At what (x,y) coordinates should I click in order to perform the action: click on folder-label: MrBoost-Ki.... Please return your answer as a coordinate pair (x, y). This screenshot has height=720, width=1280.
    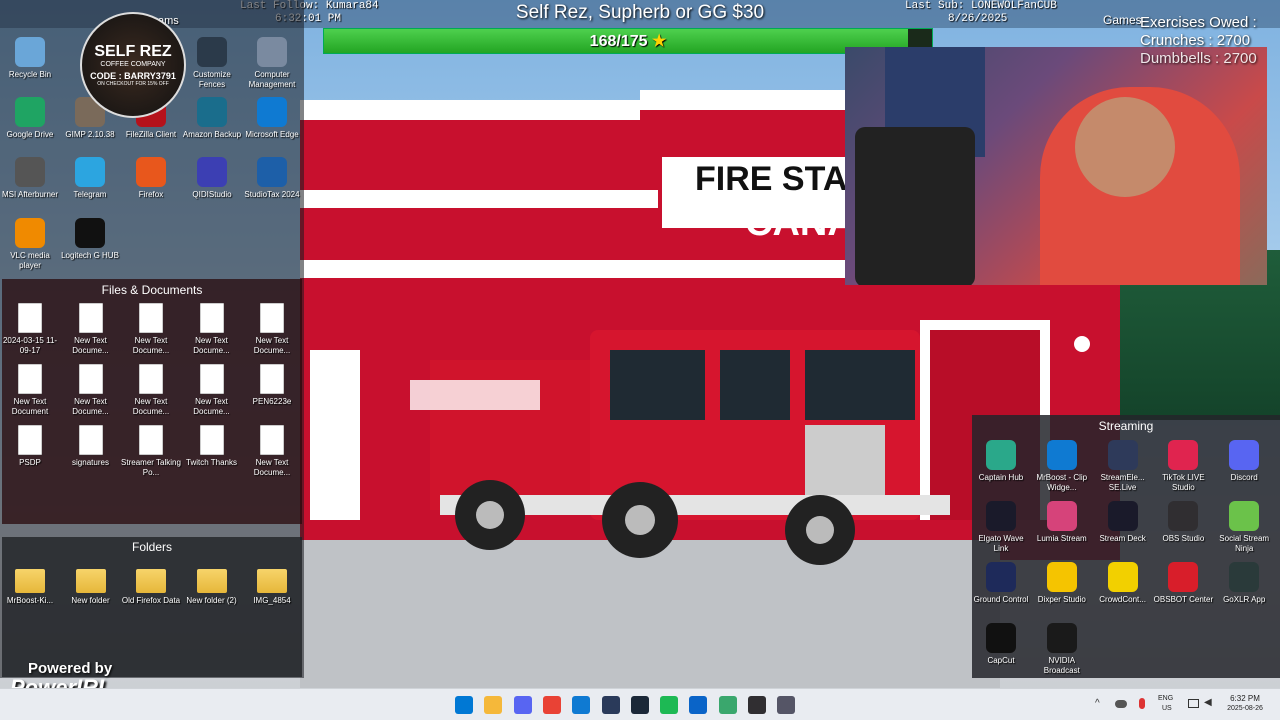
    Looking at the image, I should click on (30, 600).